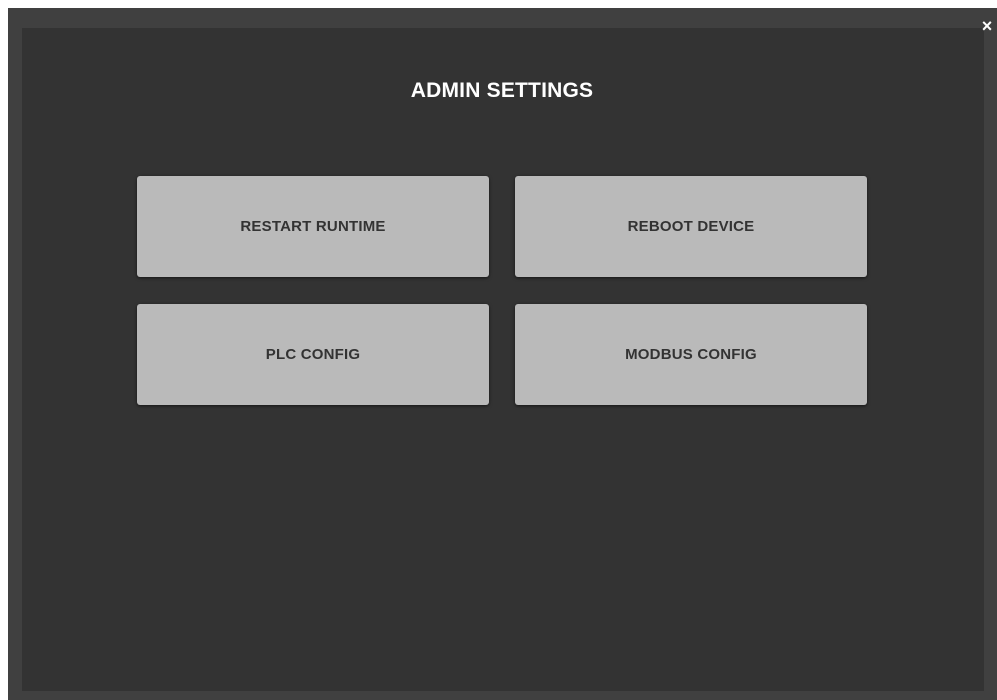  What do you see at coordinates (691, 226) in the screenshot?
I see `reboot-device-button: REBOOT DEVICE` at bounding box center [691, 226].